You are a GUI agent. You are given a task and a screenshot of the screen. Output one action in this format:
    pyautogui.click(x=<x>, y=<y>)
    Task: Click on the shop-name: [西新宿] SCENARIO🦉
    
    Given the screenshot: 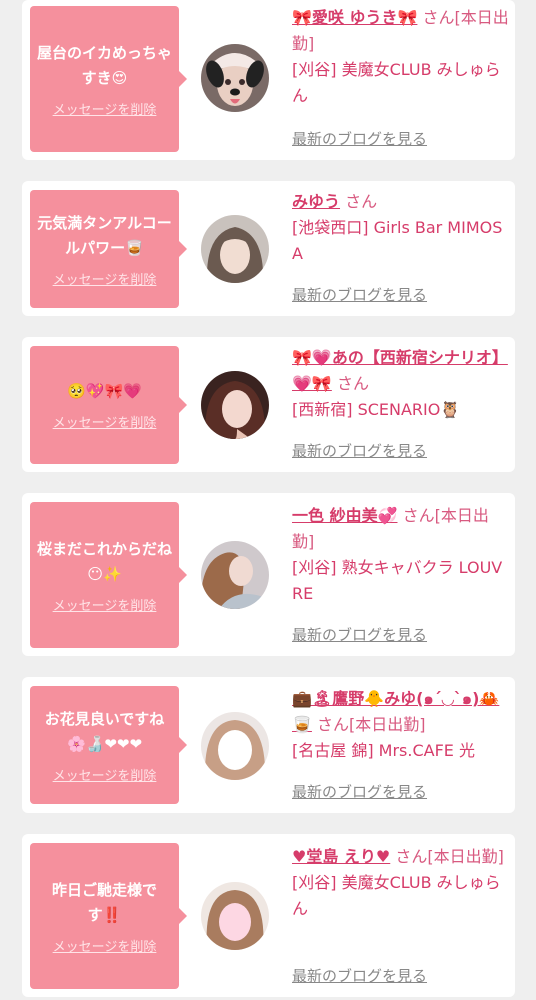 What is the action you would take?
    pyautogui.click(x=376, y=409)
    